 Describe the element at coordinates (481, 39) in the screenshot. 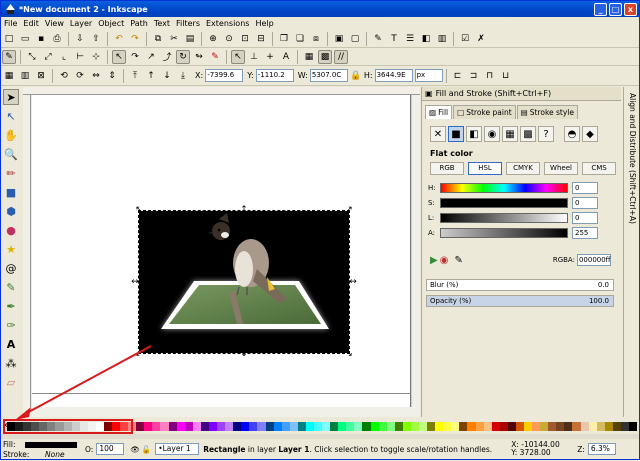

I see `document-properties-icon: ✗` at that location.